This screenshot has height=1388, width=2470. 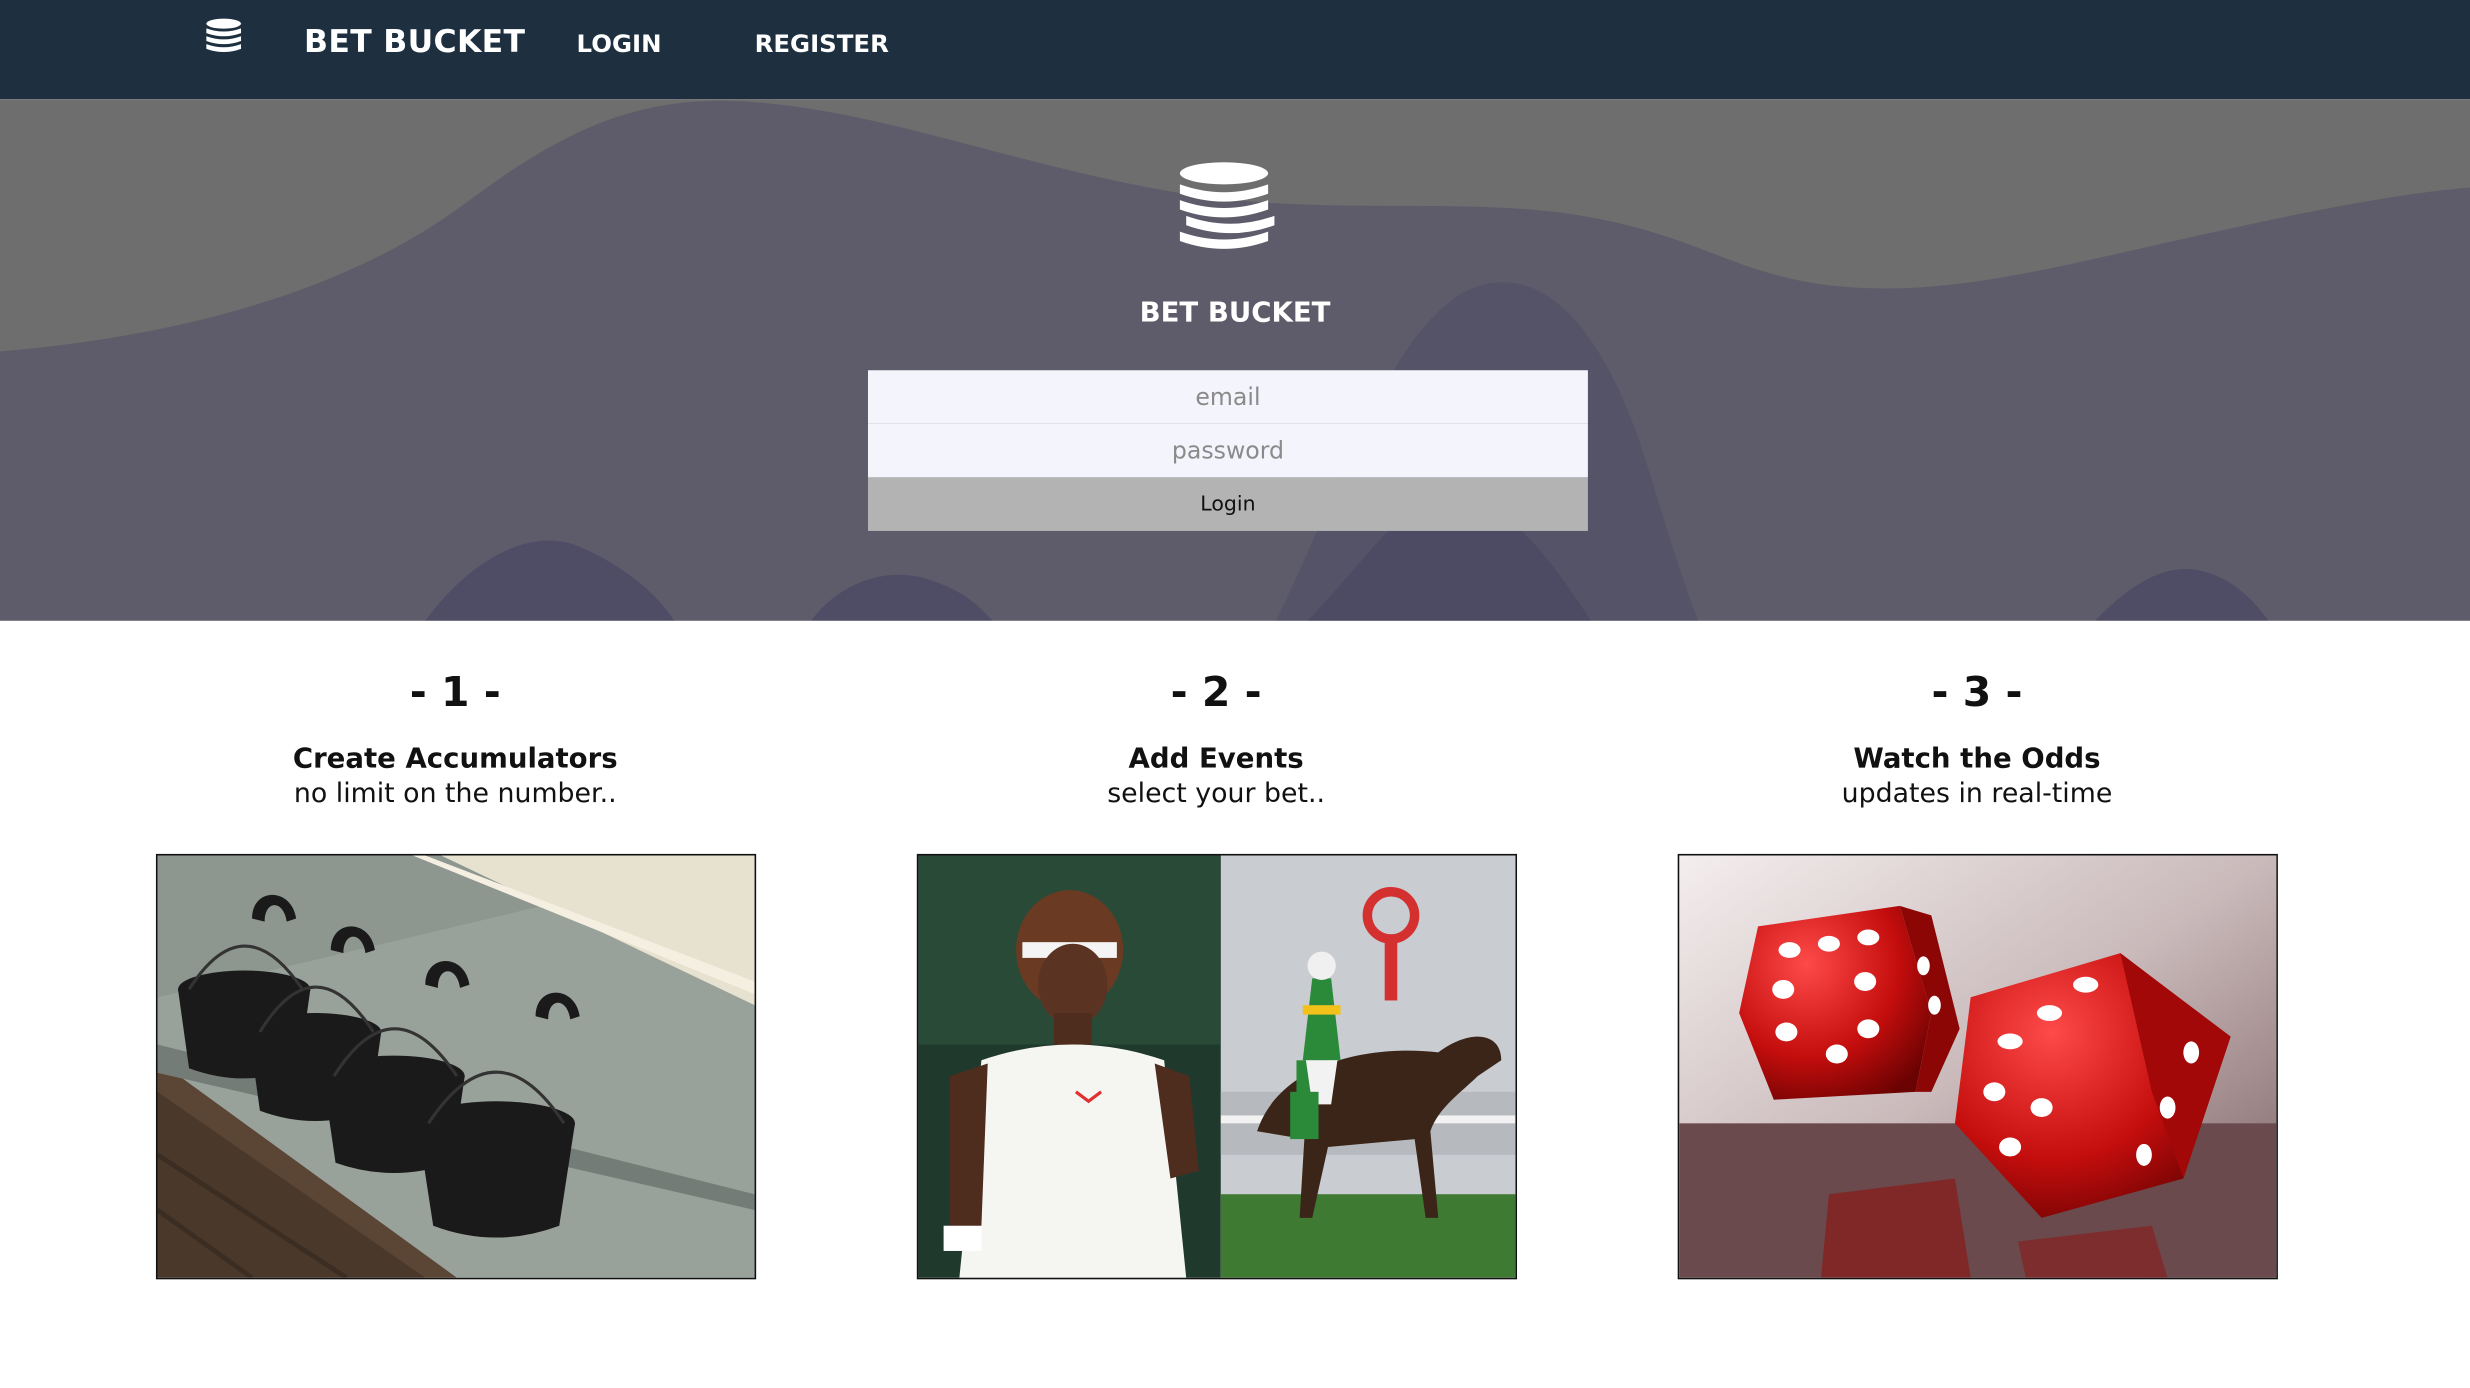 I want to click on brand-link: BET BUCKET, so click(x=414, y=41).